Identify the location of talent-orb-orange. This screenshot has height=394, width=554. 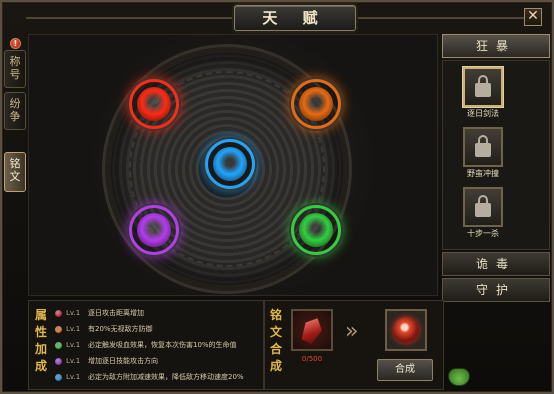
(316, 104).